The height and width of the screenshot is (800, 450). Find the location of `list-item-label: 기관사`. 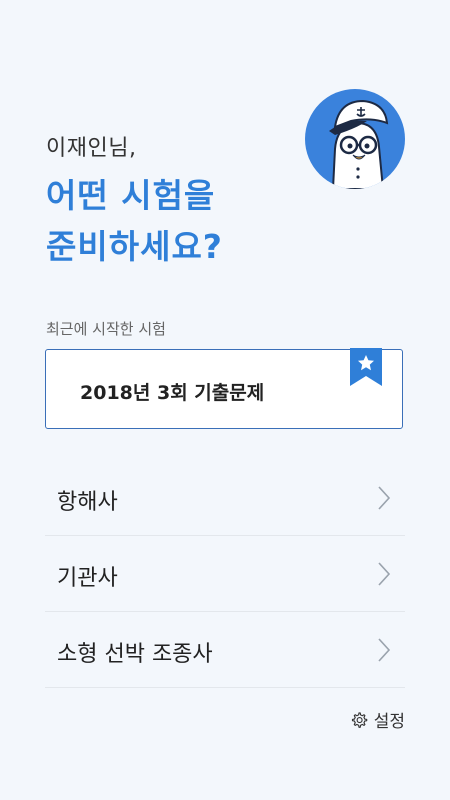

list-item-label: 기관사 is located at coordinates (87, 578).